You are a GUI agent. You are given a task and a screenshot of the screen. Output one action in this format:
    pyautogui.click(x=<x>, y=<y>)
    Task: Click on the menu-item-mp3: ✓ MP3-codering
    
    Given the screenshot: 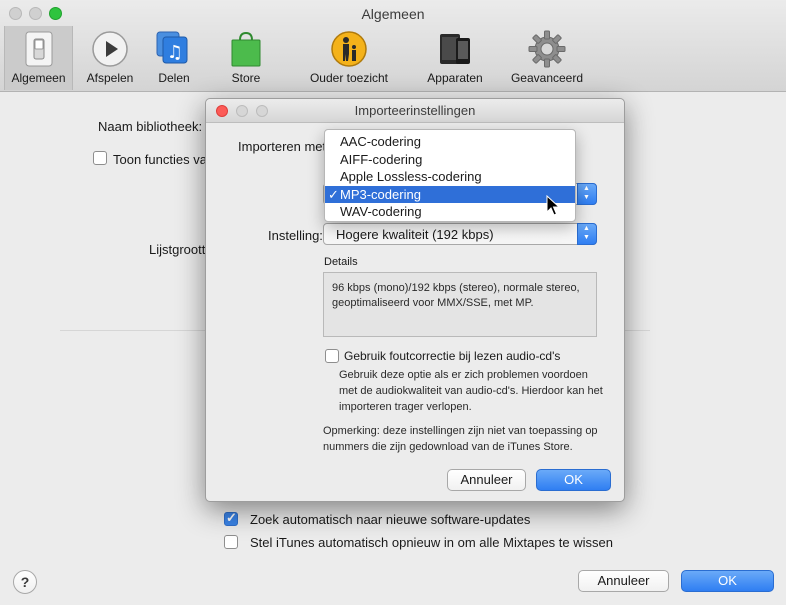 What is the action you would take?
    pyautogui.click(x=450, y=194)
    